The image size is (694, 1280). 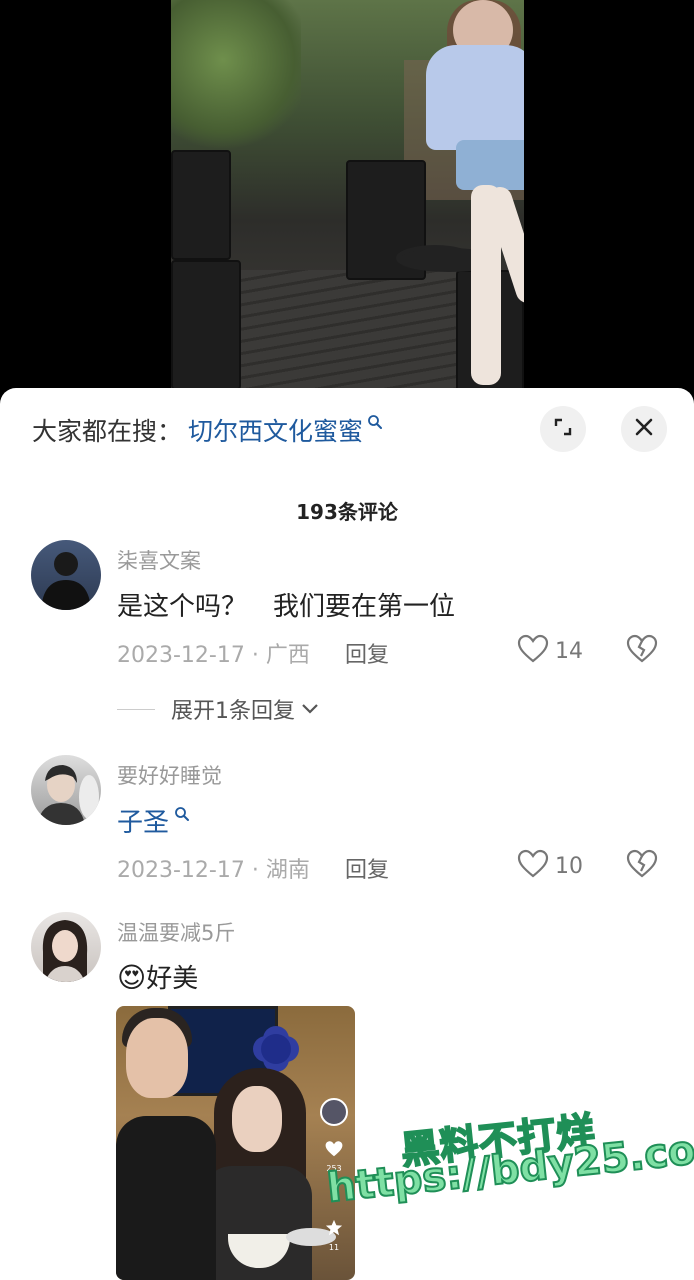 I want to click on comment-meta: 2023-12-17 · 广西, so click(x=213, y=655).